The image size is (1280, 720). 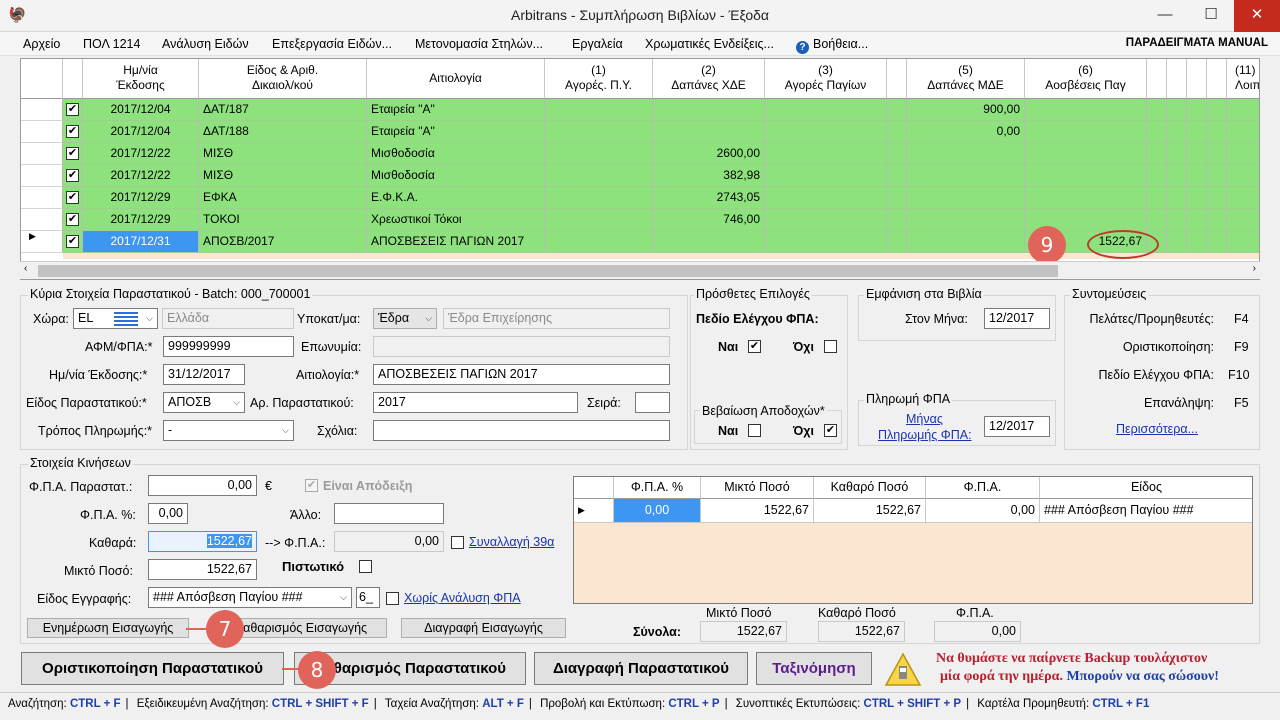 What do you see at coordinates (141, 198) in the screenshot?
I see `grid-cell-date: 2017/12/29` at bounding box center [141, 198].